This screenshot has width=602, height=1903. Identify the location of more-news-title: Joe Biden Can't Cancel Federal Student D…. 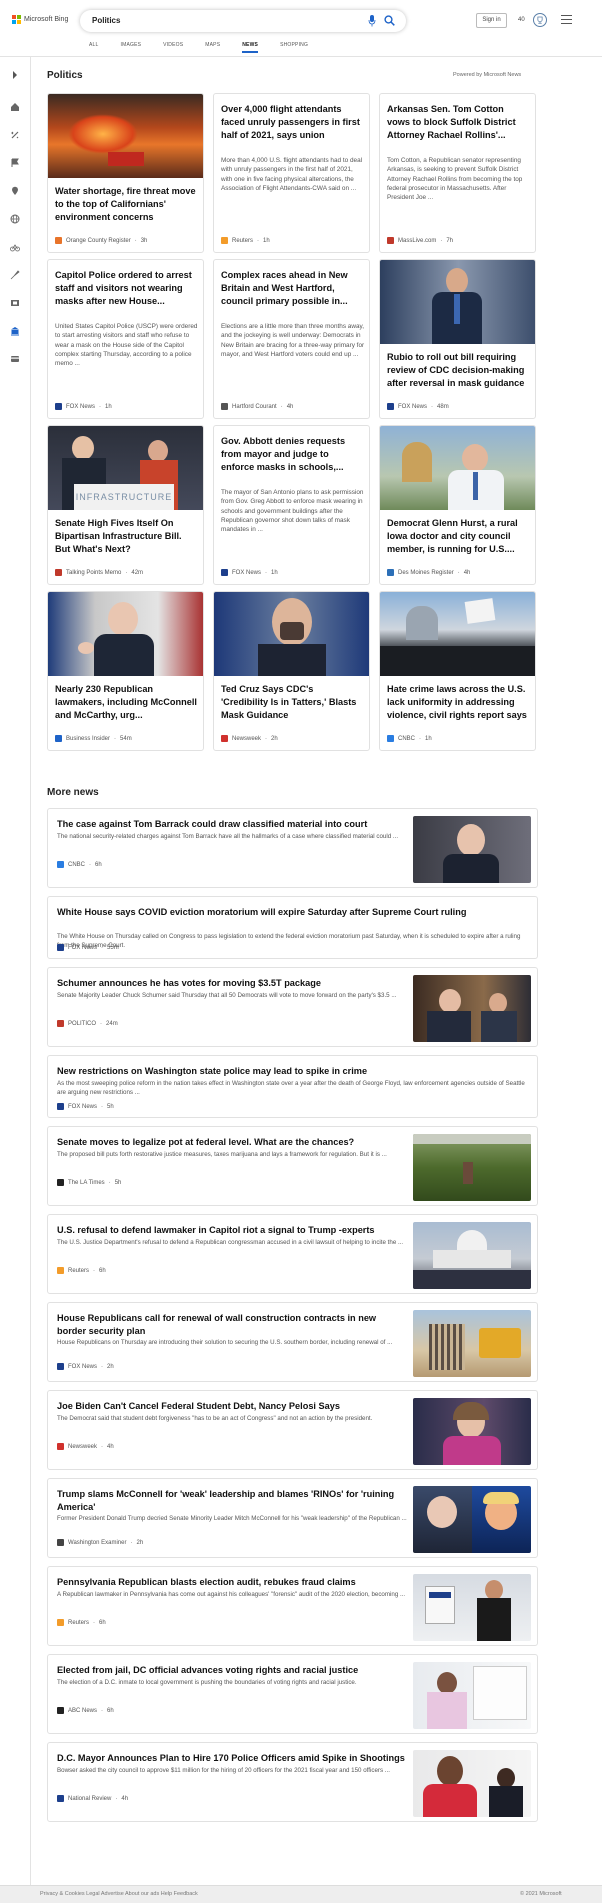
(232, 1406).